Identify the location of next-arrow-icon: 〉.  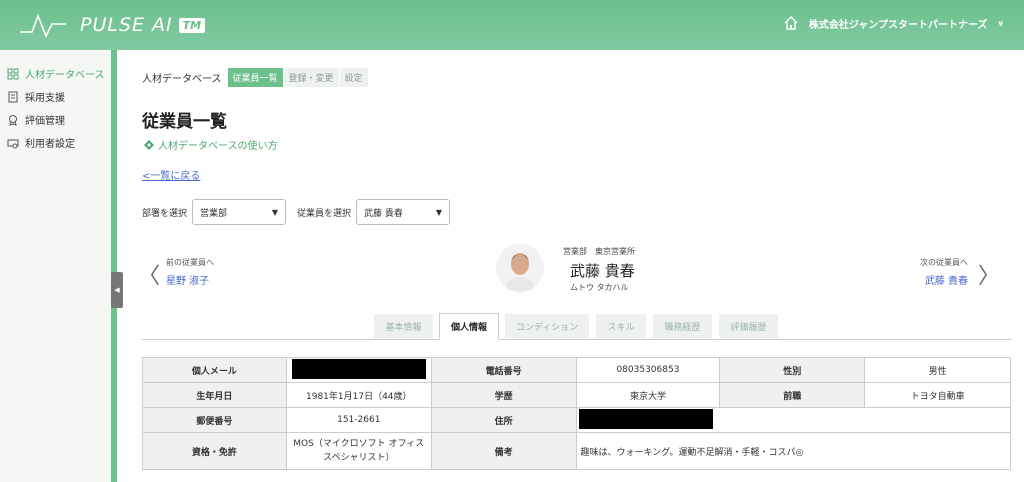
(989, 274).